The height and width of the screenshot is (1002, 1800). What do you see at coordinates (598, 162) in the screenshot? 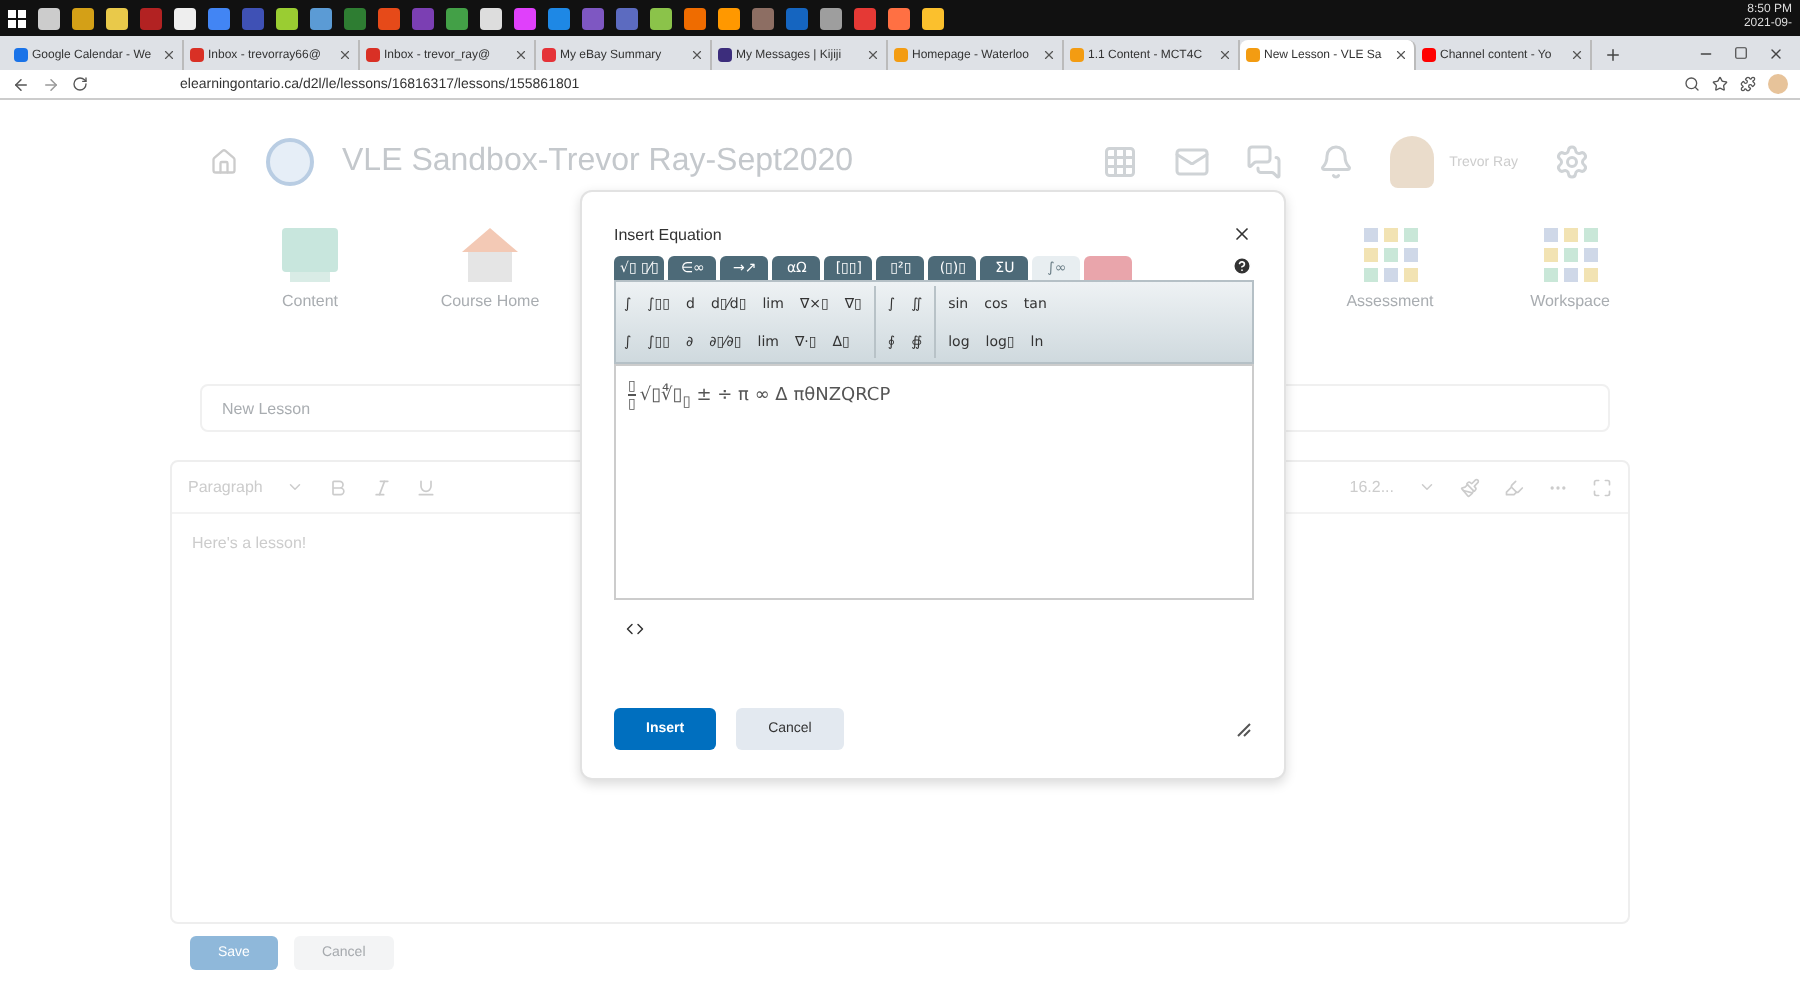
I see `course-title: VLE Sandbox-Trevor Ray-Sept2020` at bounding box center [598, 162].